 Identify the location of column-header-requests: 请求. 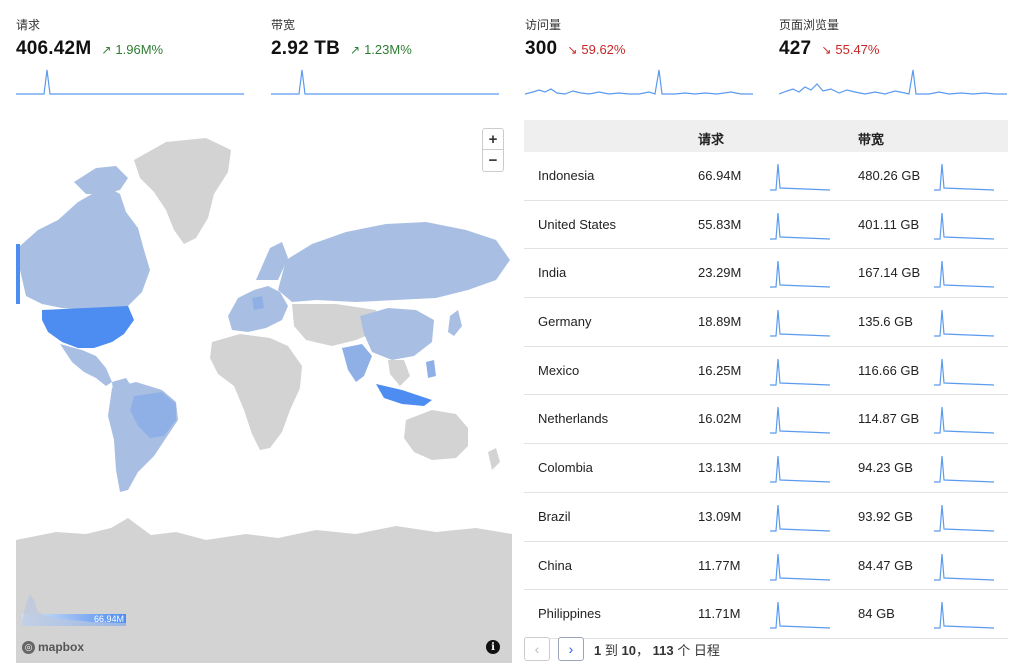
(711, 138).